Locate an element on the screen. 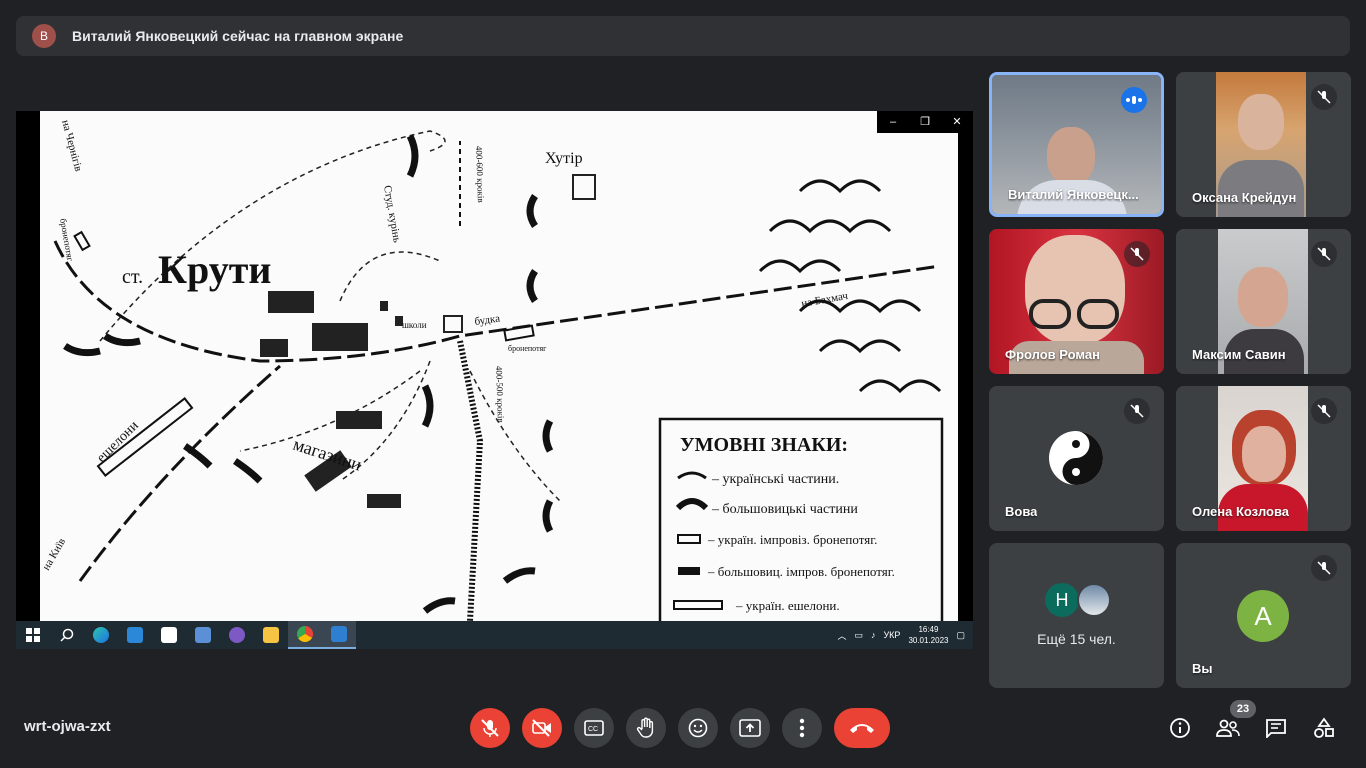 This screenshot has height=768, width=1366. file-explorer-icon is located at coordinates (271, 635).